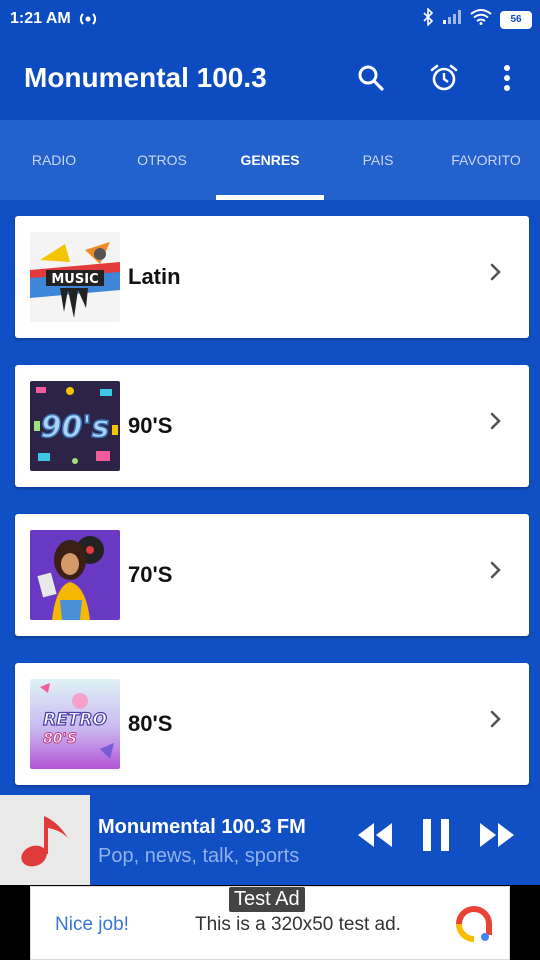 This screenshot has width=540, height=960. What do you see at coordinates (375, 835) in the screenshot?
I see `rewind-icon` at bounding box center [375, 835].